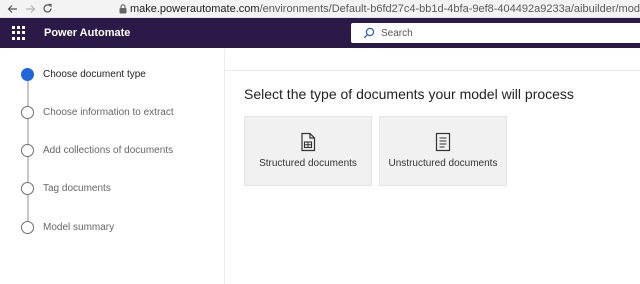 This screenshot has height=284, width=640. I want to click on unstructured-documents-card: Unstructured documents, so click(443, 151).